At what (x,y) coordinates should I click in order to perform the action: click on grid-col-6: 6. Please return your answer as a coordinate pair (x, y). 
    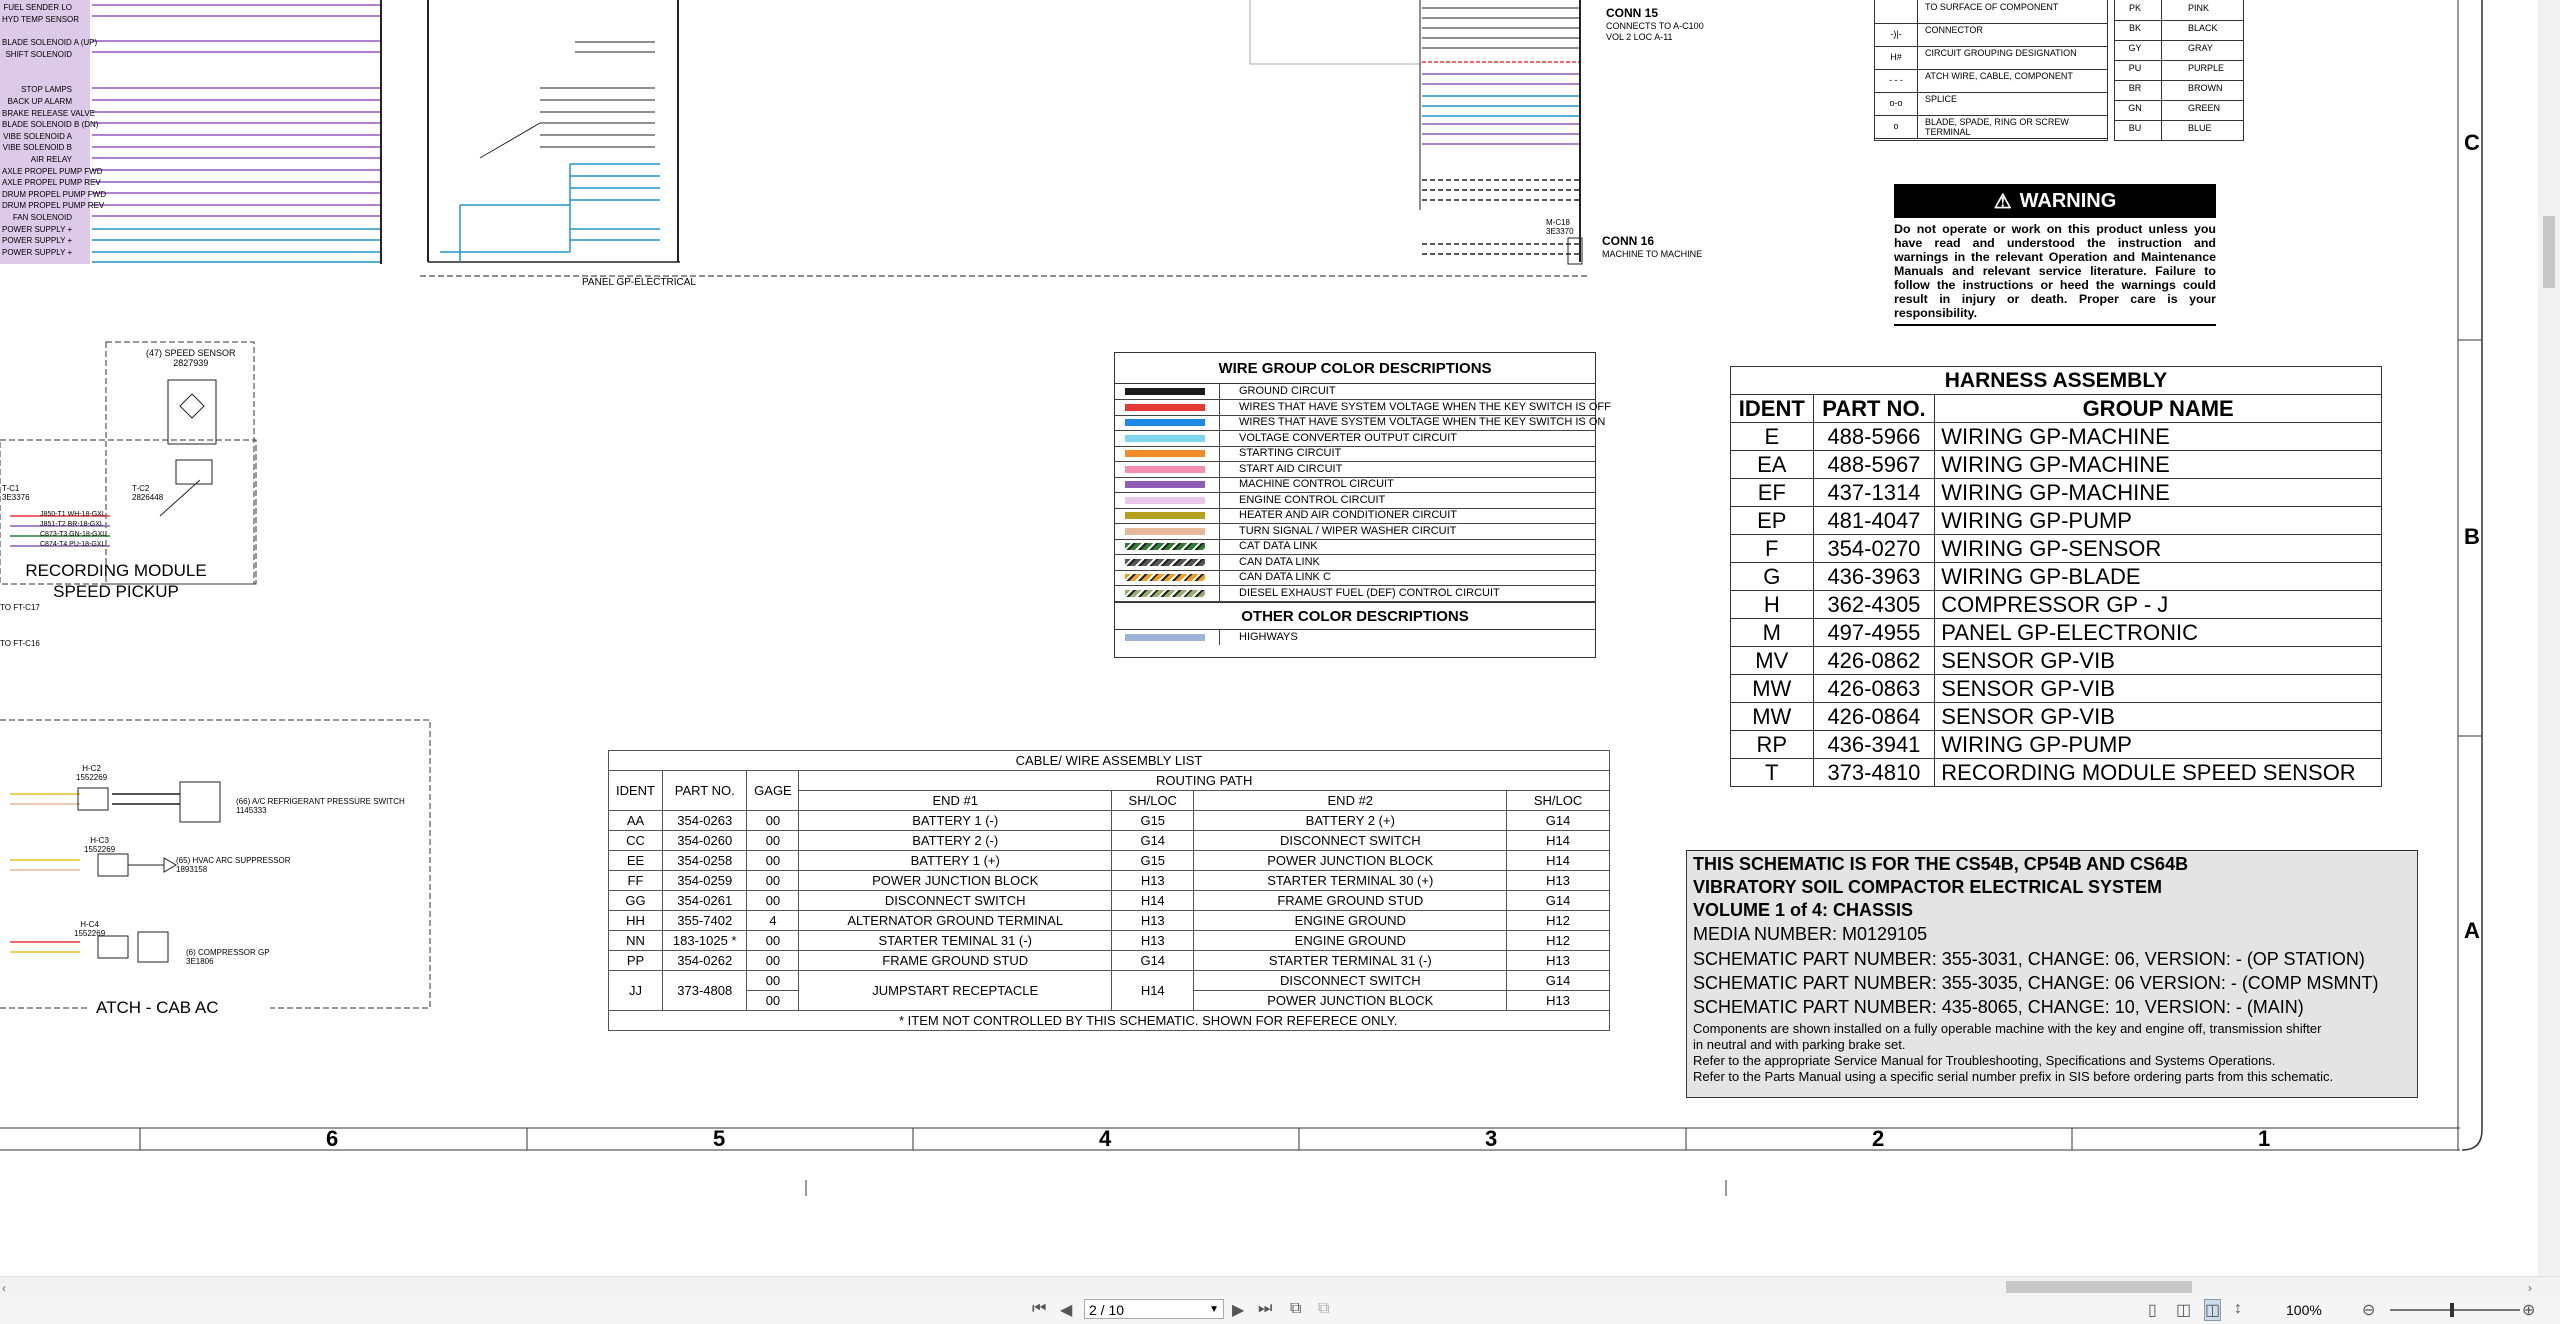
    Looking at the image, I should click on (332, 1138).